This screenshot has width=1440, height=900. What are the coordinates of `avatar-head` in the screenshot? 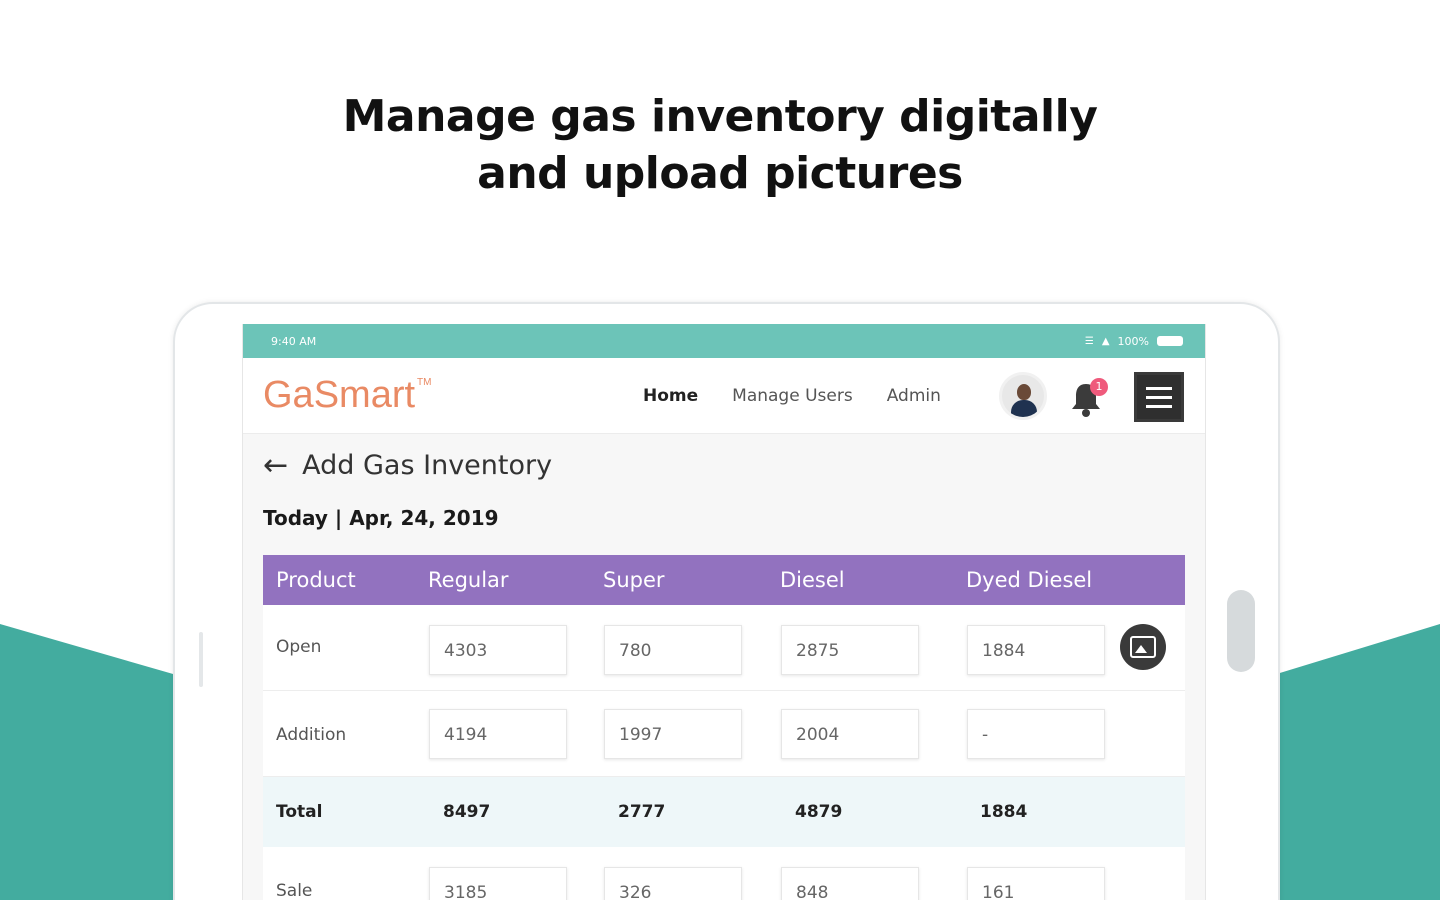 It's located at (1024, 392).